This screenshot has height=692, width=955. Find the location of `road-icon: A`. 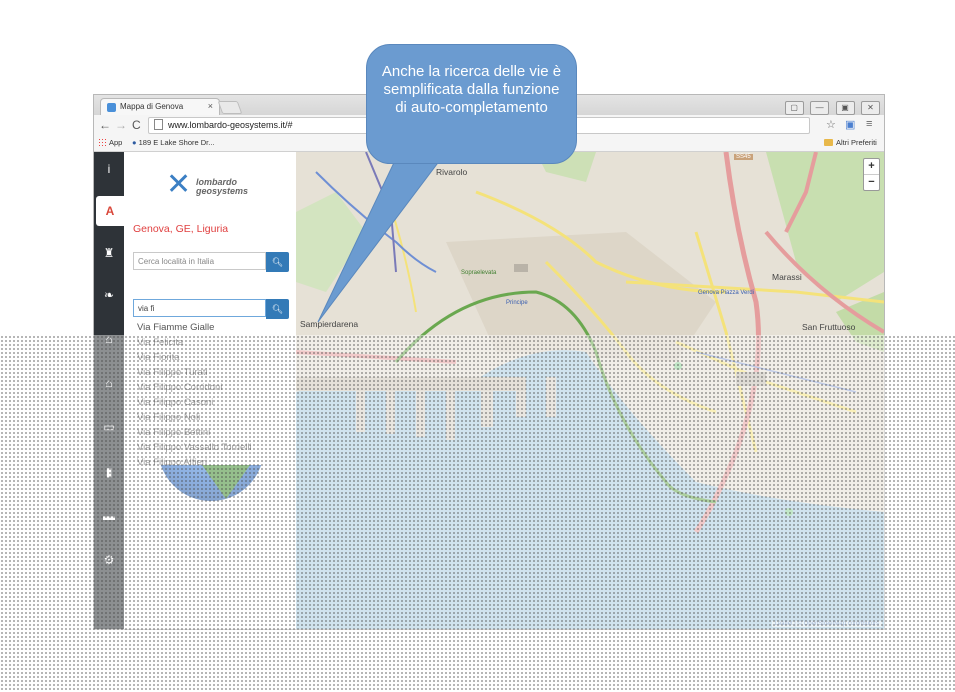

road-icon: A is located at coordinates (110, 211).